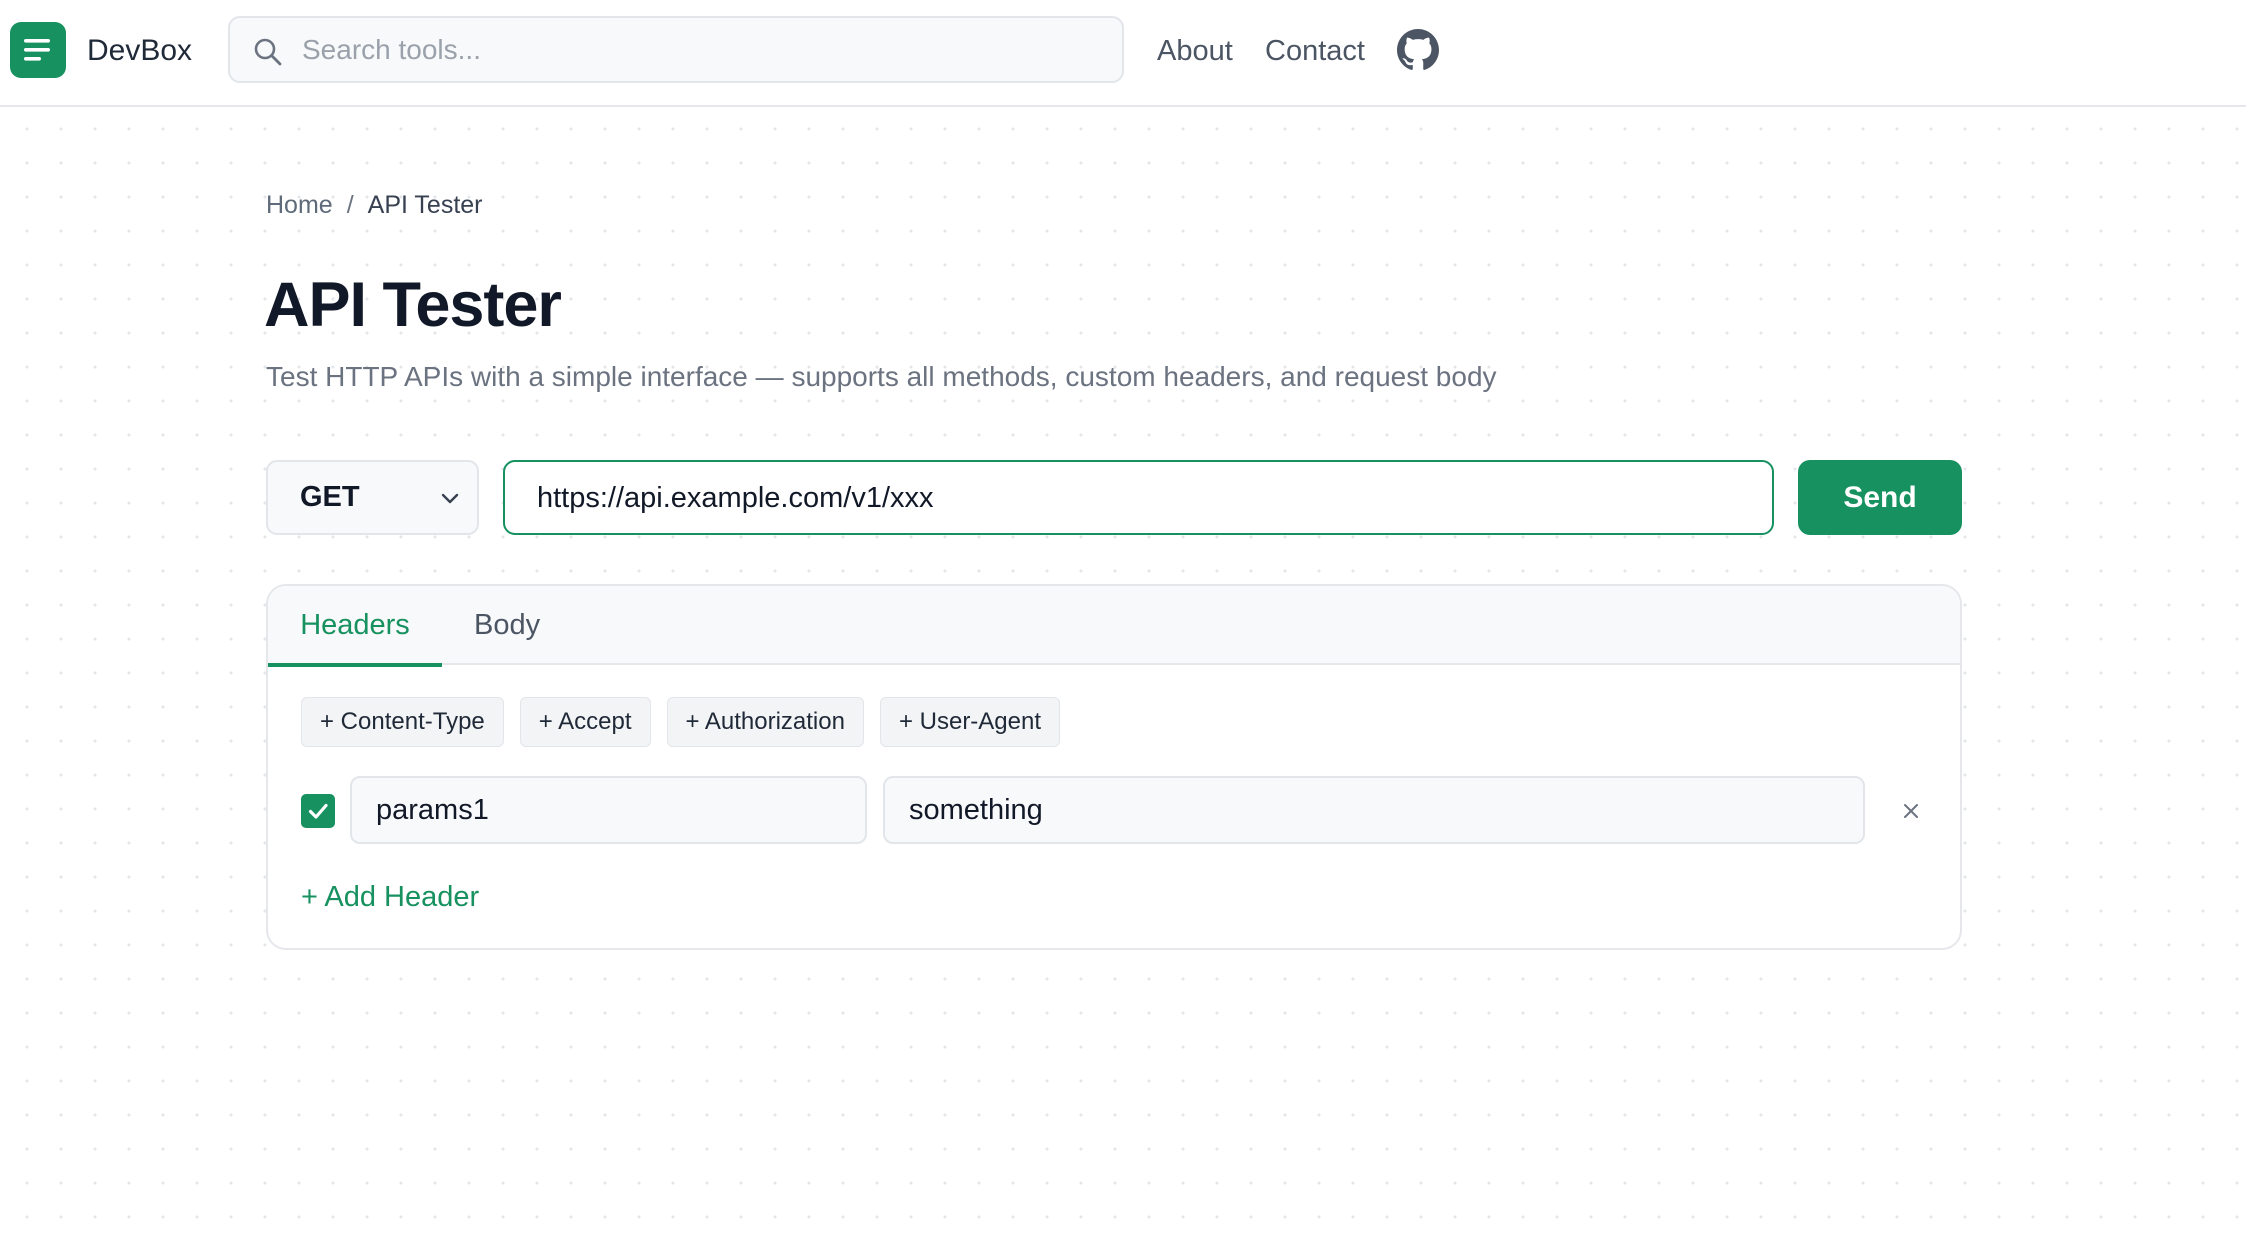 The image size is (2246, 1246). I want to click on remove-header-button, so click(1911, 811).